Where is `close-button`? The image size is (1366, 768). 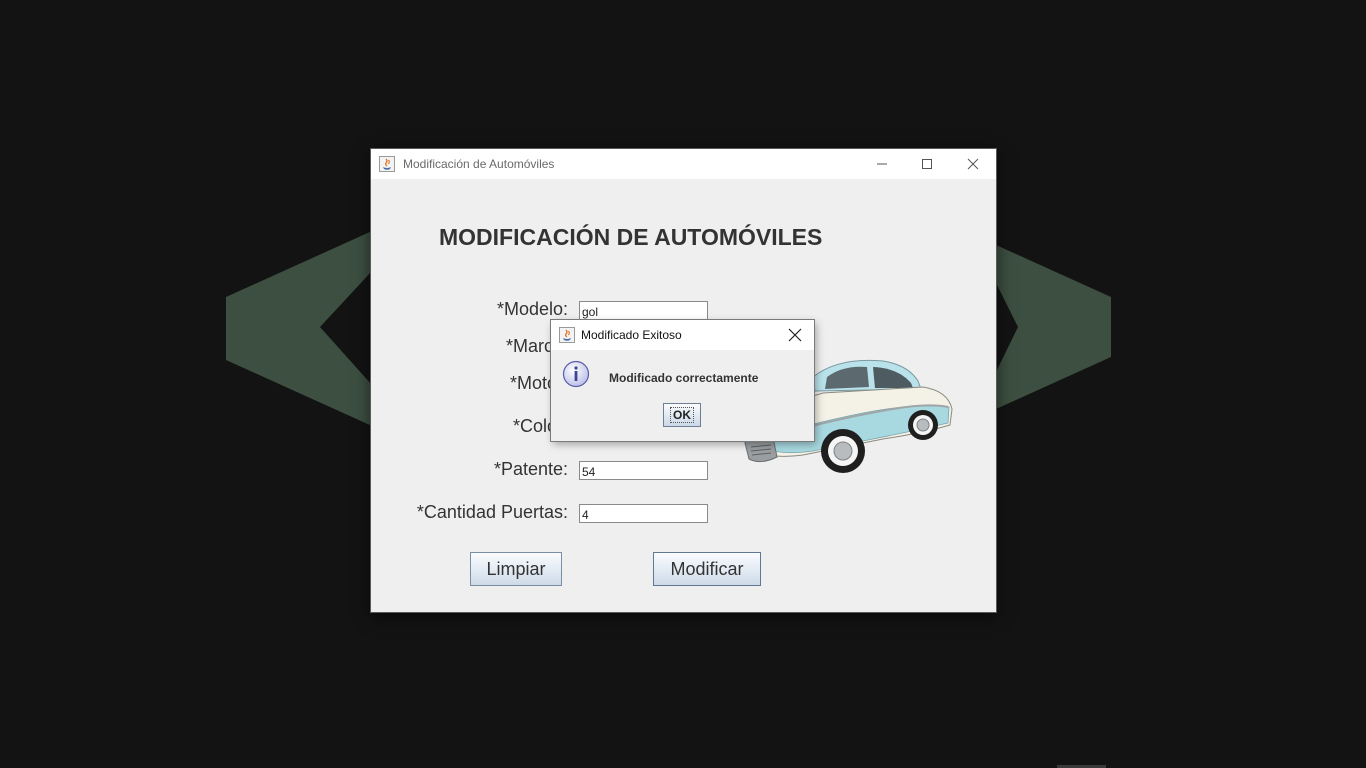 close-button is located at coordinates (973, 164).